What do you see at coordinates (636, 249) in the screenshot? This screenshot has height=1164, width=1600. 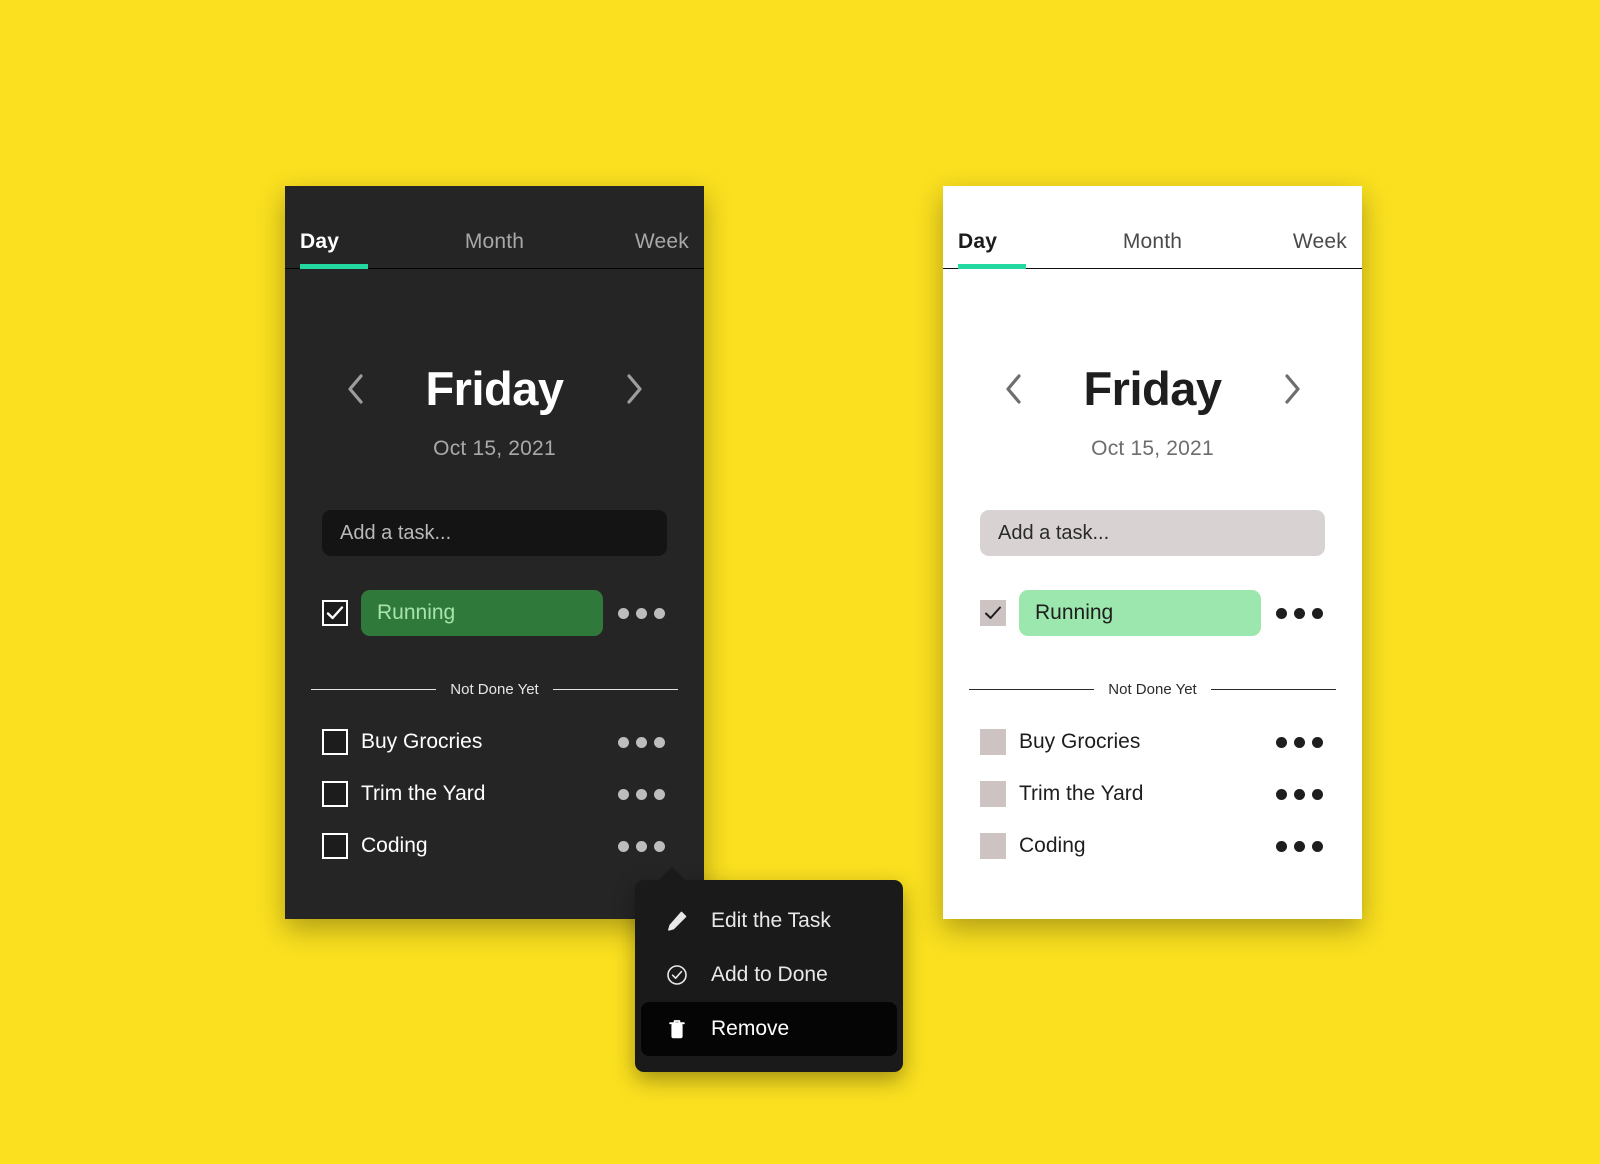 I see `tab-week-dark: Week` at bounding box center [636, 249].